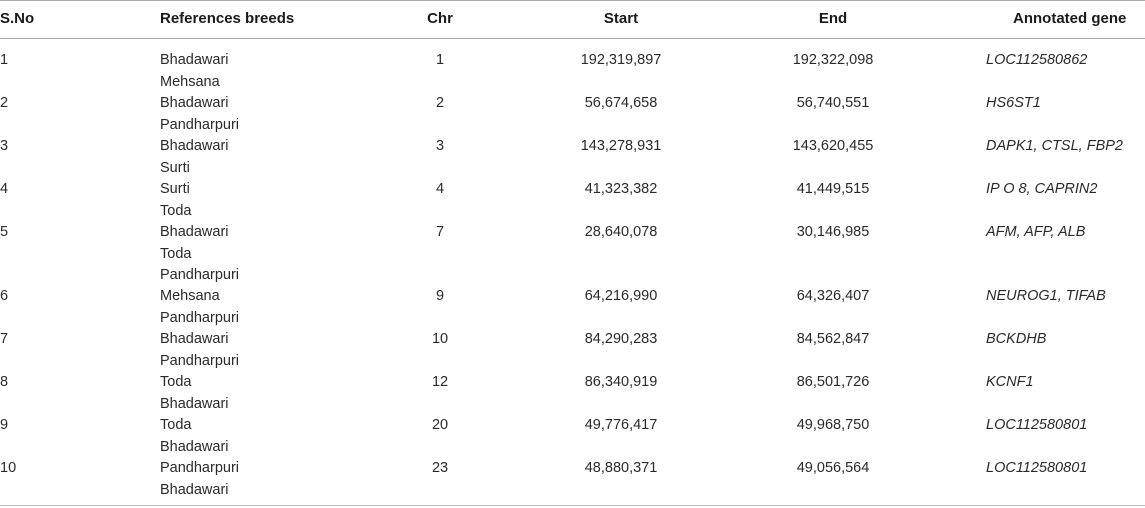  What do you see at coordinates (572, 505) in the screenshot?
I see `table-bottom-rule` at bounding box center [572, 505].